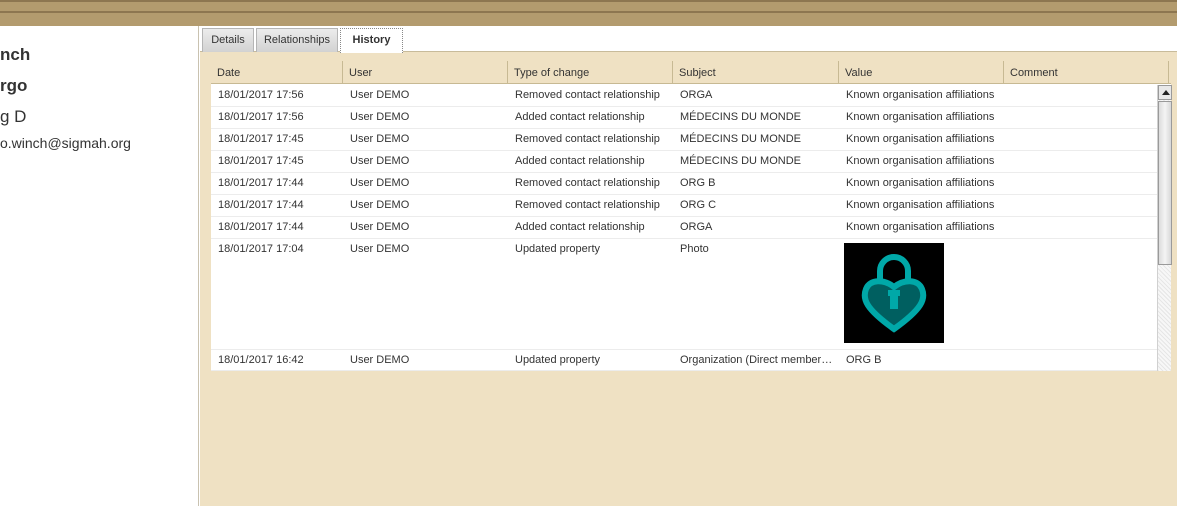 This screenshot has width=1177, height=506. What do you see at coordinates (261, 249) in the screenshot?
I see `cell-date: 18/01/2017 17:04` at bounding box center [261, 249].